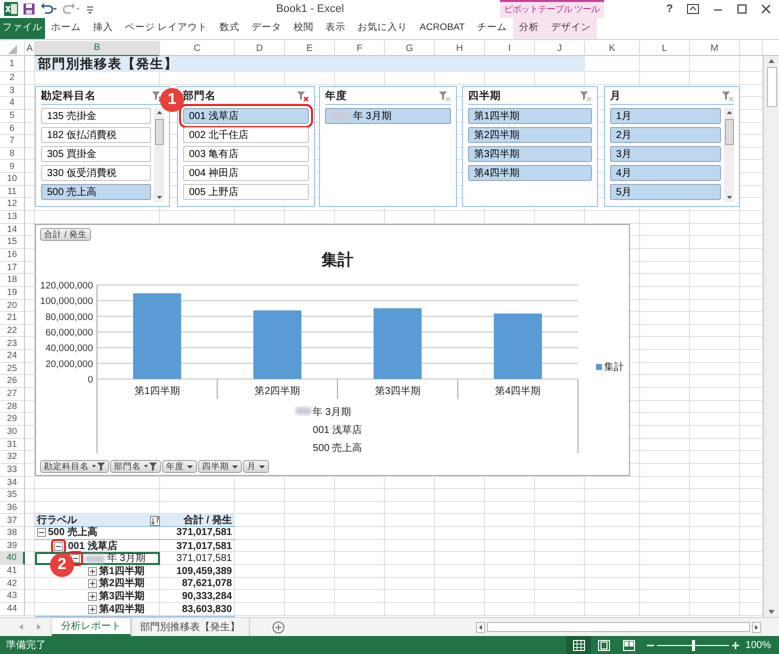 The width and height of the screenshot is (779, 654). What do you see at coordinates (528, 28) in the screenshot?
I see `ribbon-tab: 分析` at bounding box center [528, 28].